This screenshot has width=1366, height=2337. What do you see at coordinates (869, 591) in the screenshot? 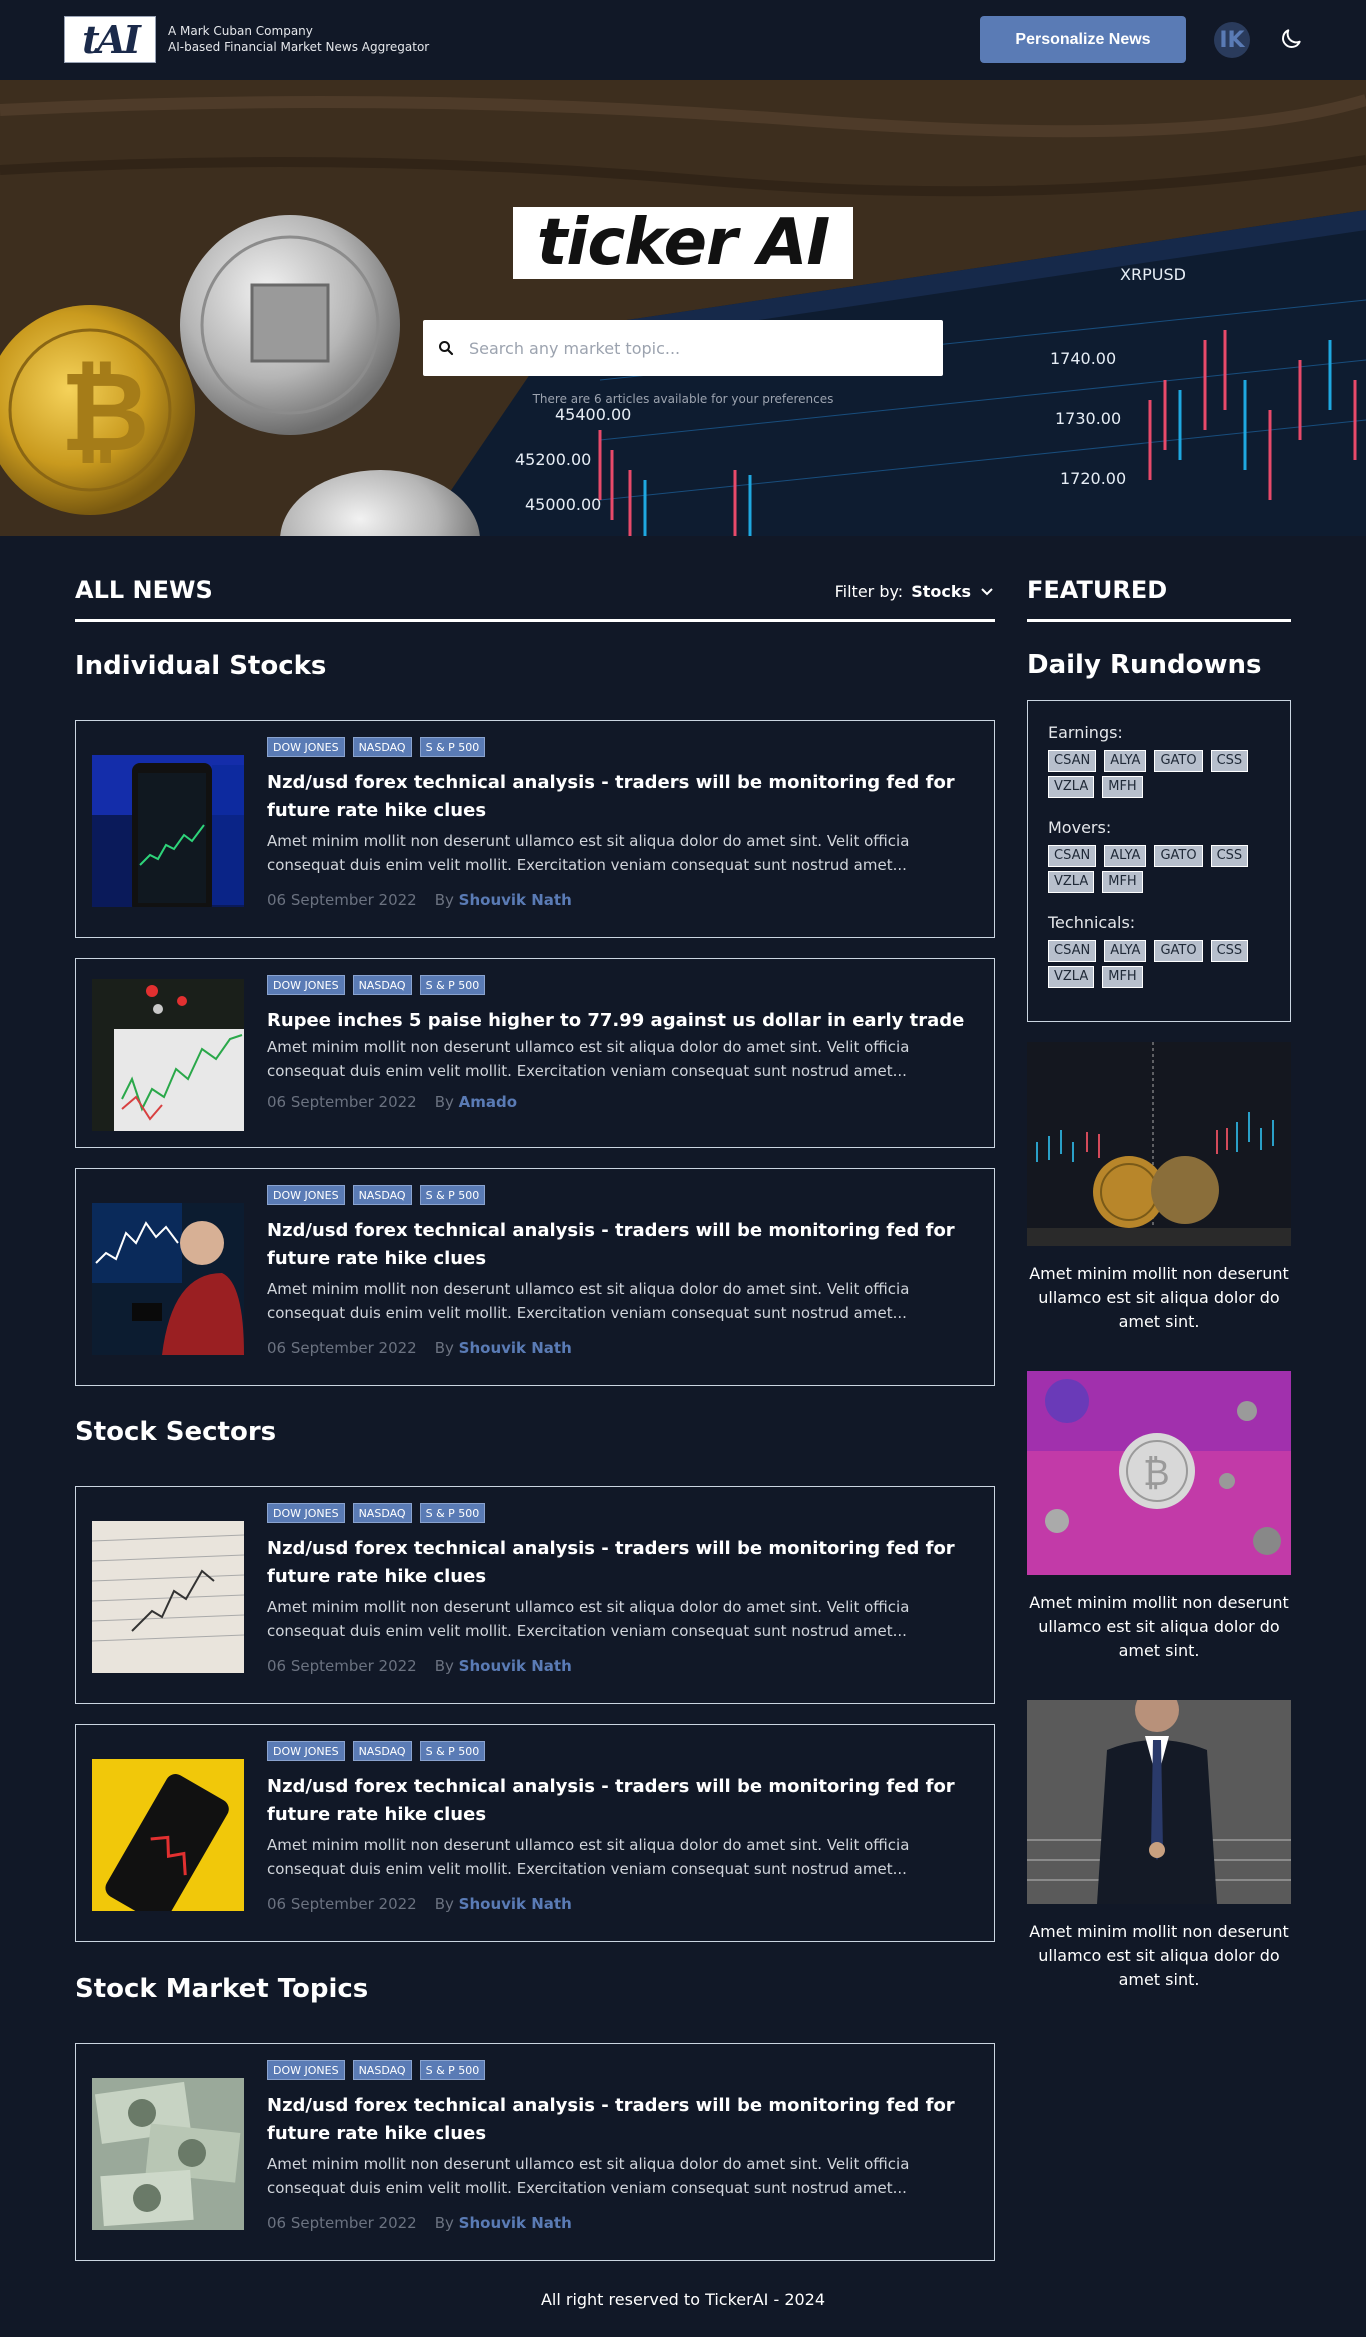
I see `filter-label: Filter by:` at bounding box center [869, 591].